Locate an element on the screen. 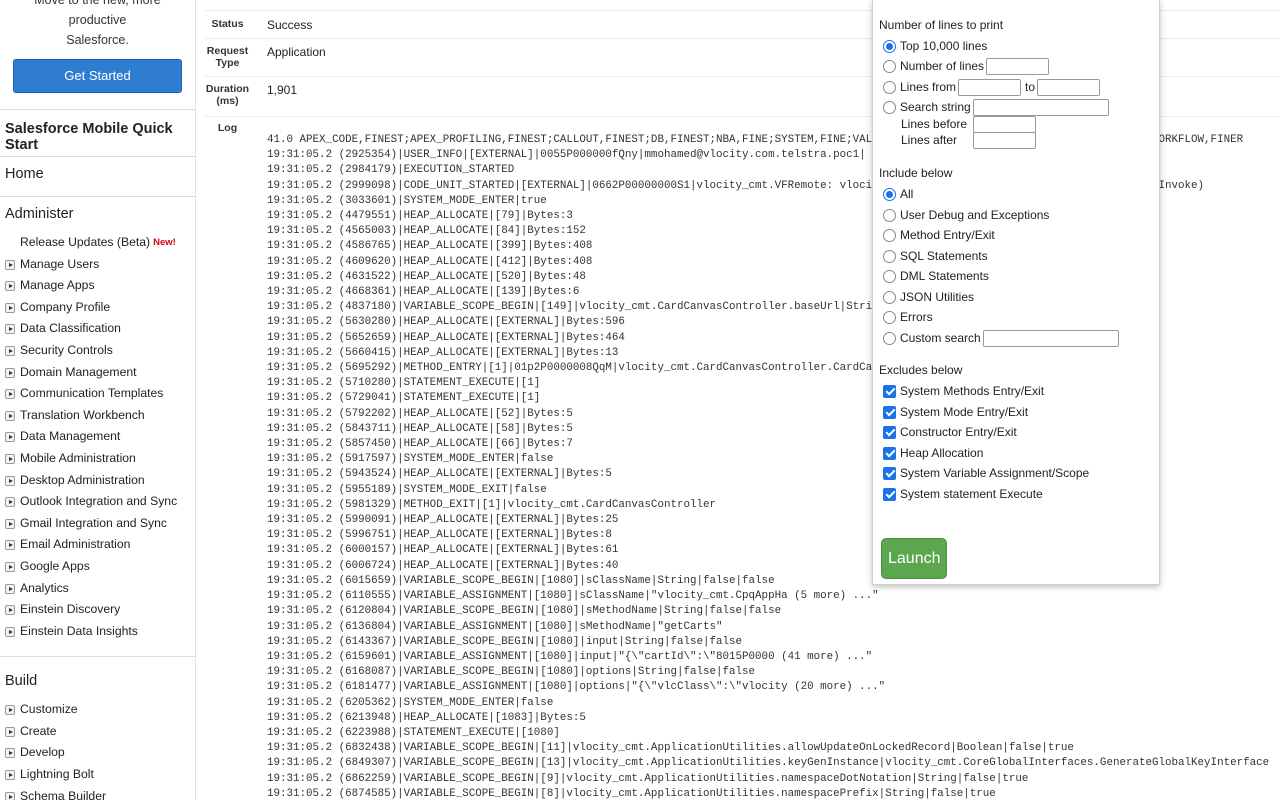 The image size is (1280, 800). sidebar-item-manage-apps: Manage Apps is located at coordinates (97, 286).